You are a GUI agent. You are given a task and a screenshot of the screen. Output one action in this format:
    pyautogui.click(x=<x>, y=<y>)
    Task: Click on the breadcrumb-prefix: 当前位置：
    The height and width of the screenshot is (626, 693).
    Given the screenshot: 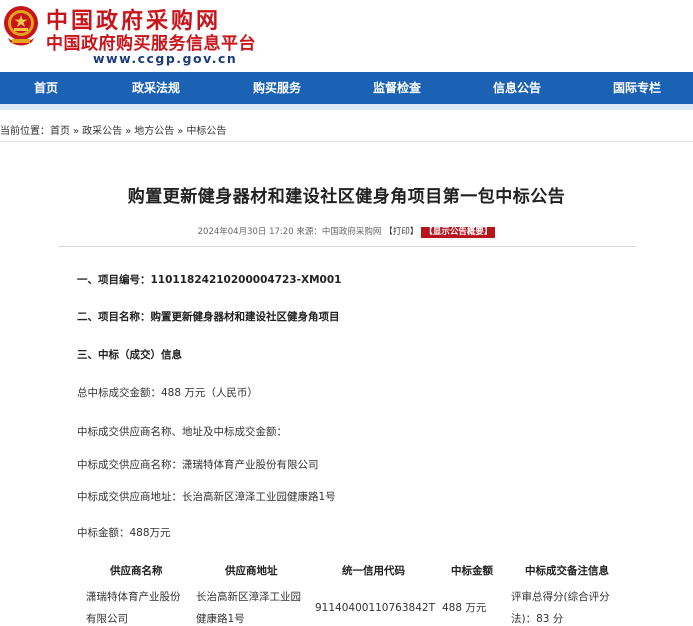 What is the action you would take?
    pyautogui.click(x=25, y=131)
    